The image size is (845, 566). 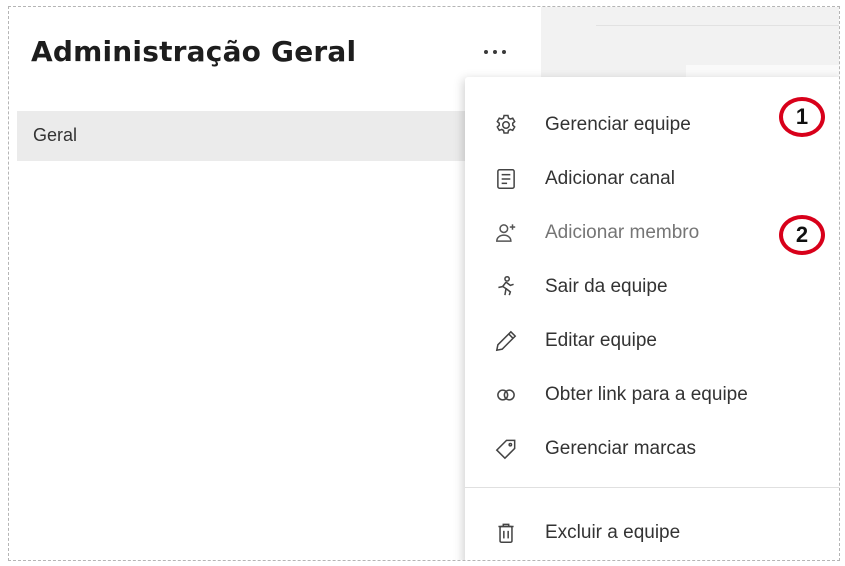 I want to click on link-icon, so click(x=506, y=395).